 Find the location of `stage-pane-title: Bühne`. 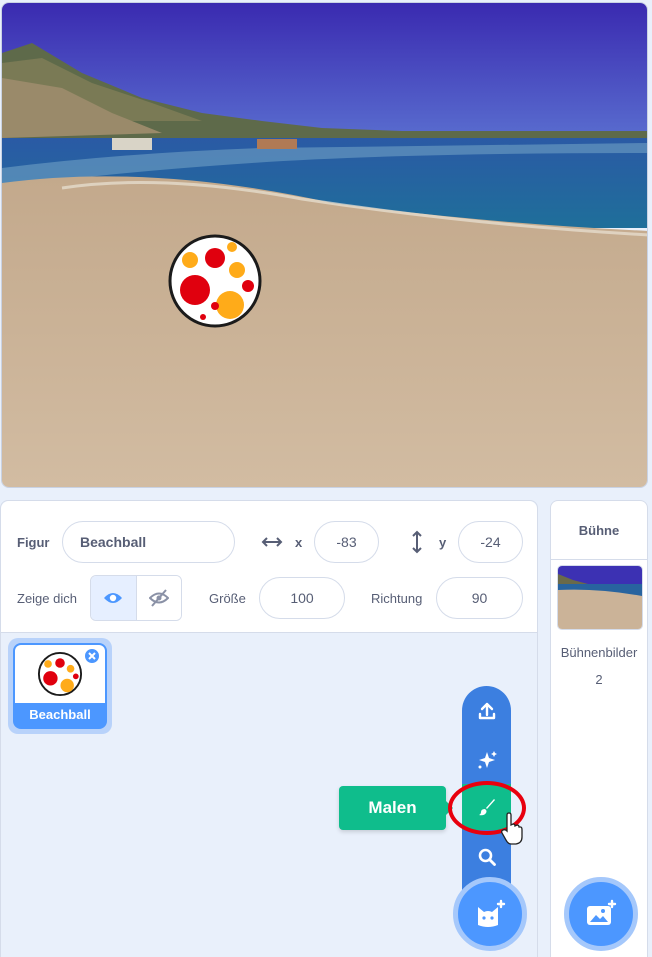

stage-pane-title: Bühne is located at coordinates (599, 530).